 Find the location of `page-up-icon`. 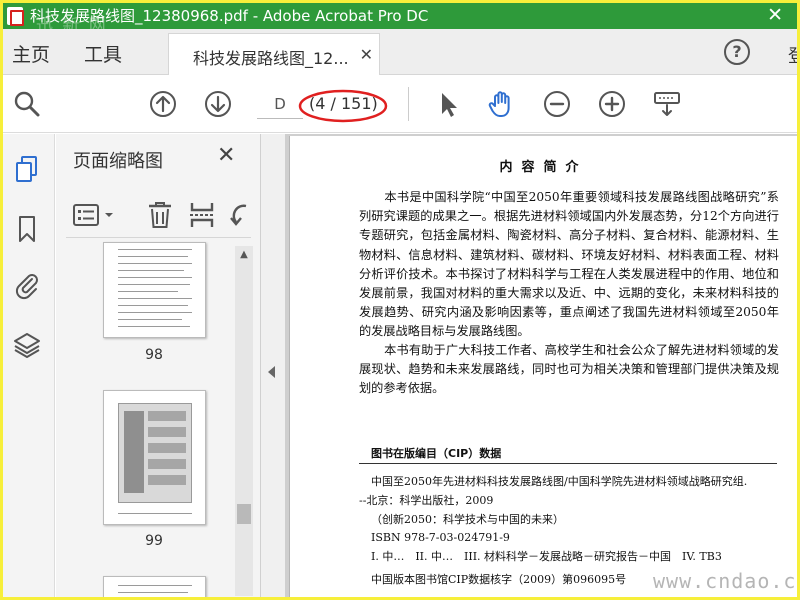

page-up-icon is located at coordinates (163, 104).